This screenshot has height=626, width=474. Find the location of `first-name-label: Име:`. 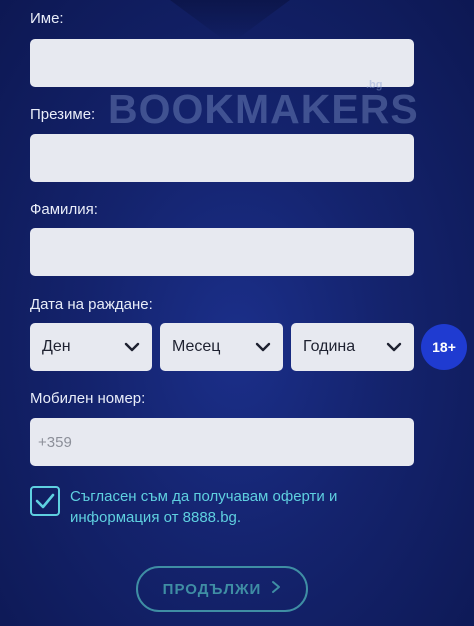

first-name-label: Име: is located at coordinates (47, 18).